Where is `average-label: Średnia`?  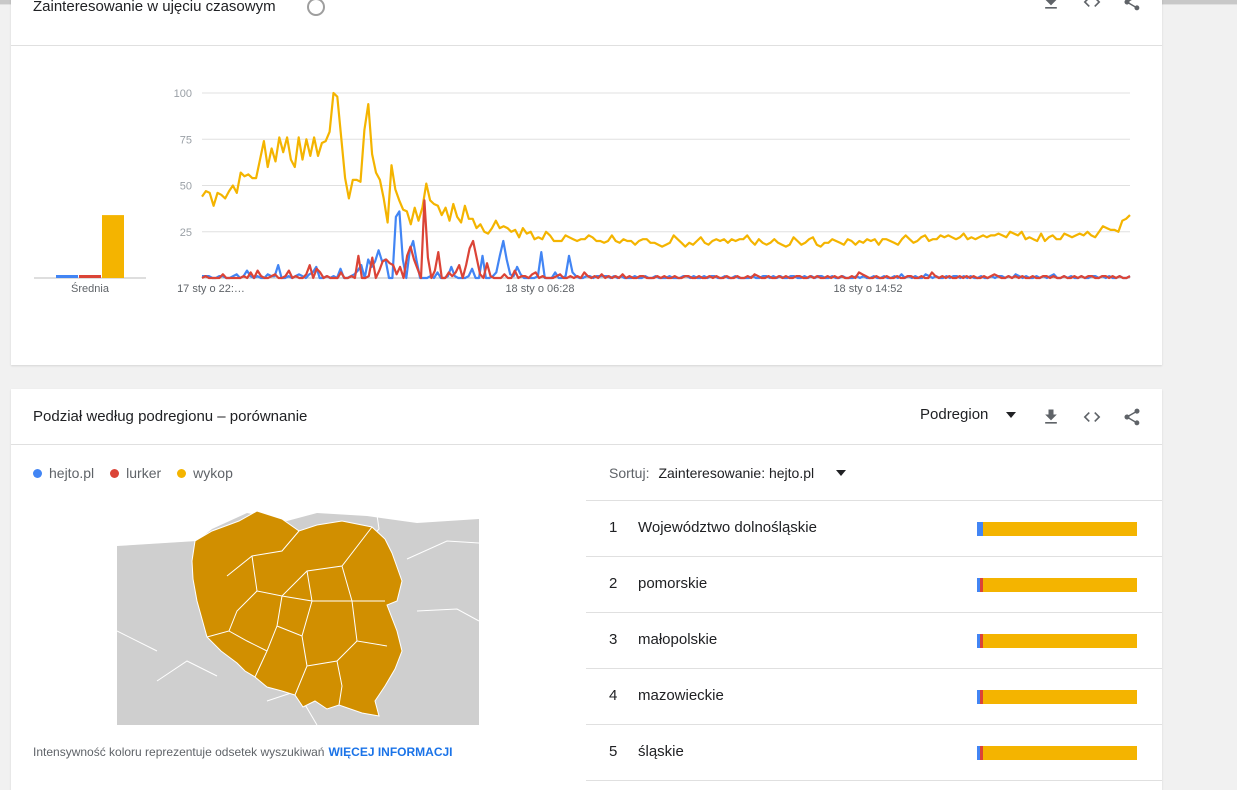 average-label: Średnia is located at coordinates (90, 288).